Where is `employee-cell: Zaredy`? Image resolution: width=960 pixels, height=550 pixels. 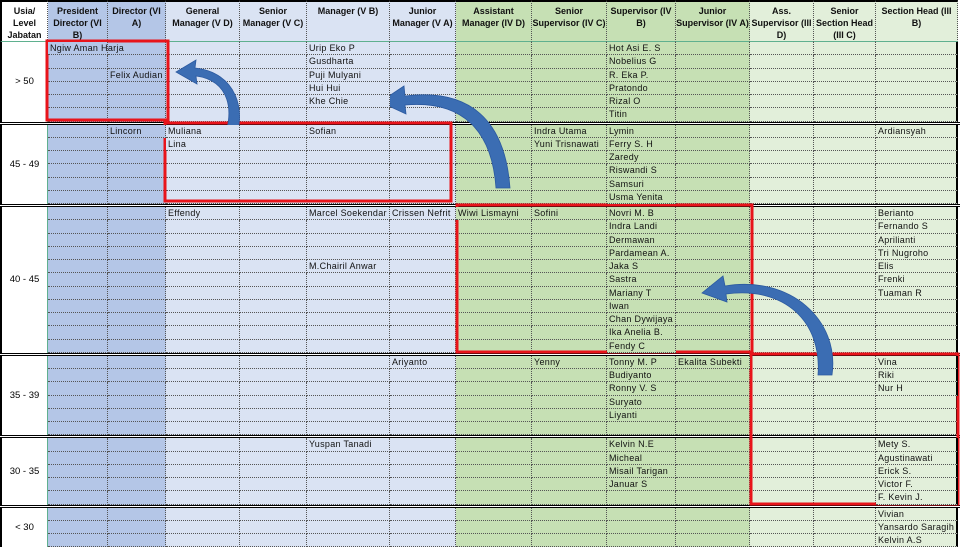
employee-cell: Zaredy is located at coordinates (641, 158).